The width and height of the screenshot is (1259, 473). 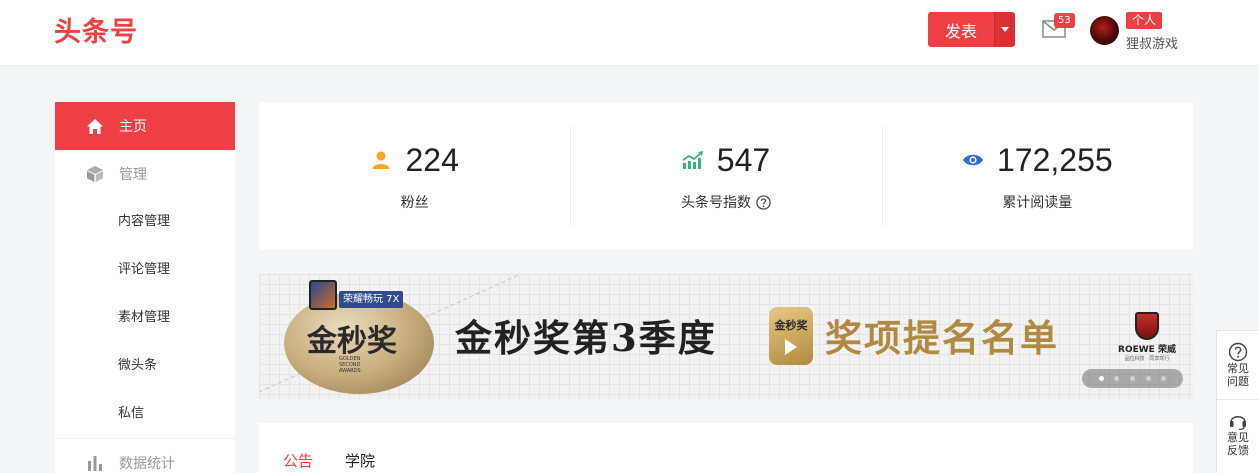 I want to click on sidebar-item-content-manage: 内容管理, so click(x=145, y=222).